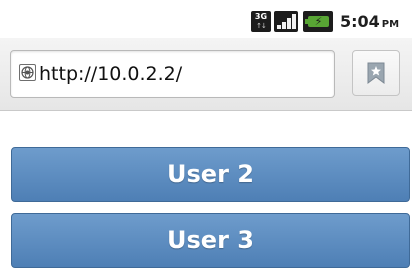 The image size is (412, 269). What do you see at coordinates (390, 24) in the screenshot?
I see `clock-ampm: PM` at bounding box center [390, 24].